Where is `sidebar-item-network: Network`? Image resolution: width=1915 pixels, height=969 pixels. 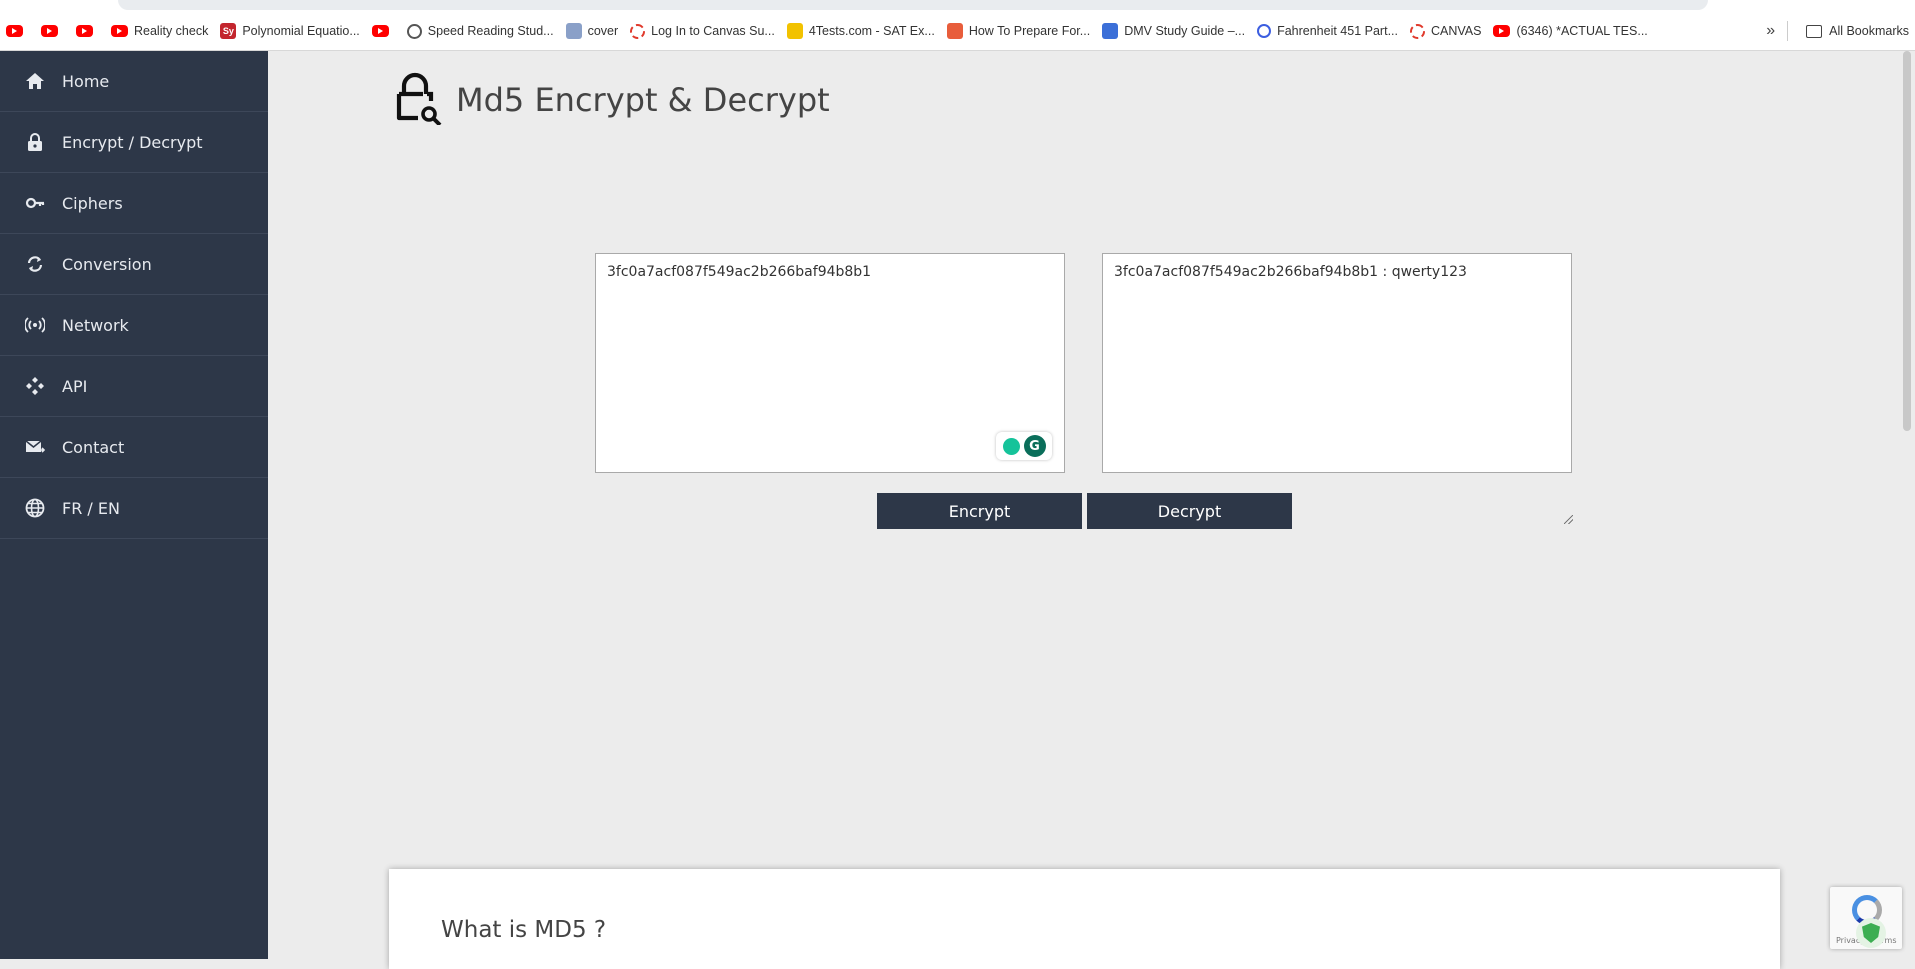
sidebar-item-network: Network is located at coordinates (134, 325).